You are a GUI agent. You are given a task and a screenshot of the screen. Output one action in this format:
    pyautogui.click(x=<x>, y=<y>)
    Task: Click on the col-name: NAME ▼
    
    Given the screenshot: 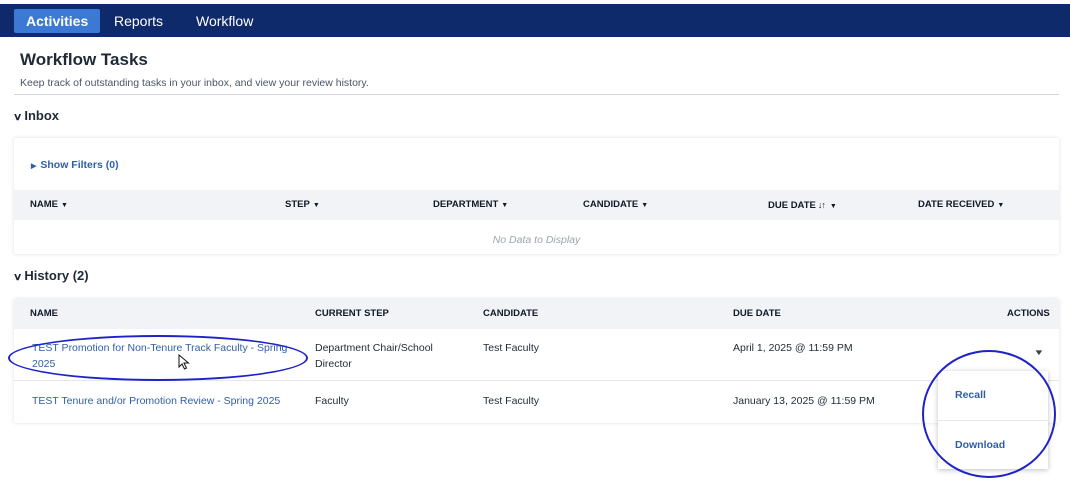 What is the action you would take?
    pyautogui.click(x=49, y=205)
    